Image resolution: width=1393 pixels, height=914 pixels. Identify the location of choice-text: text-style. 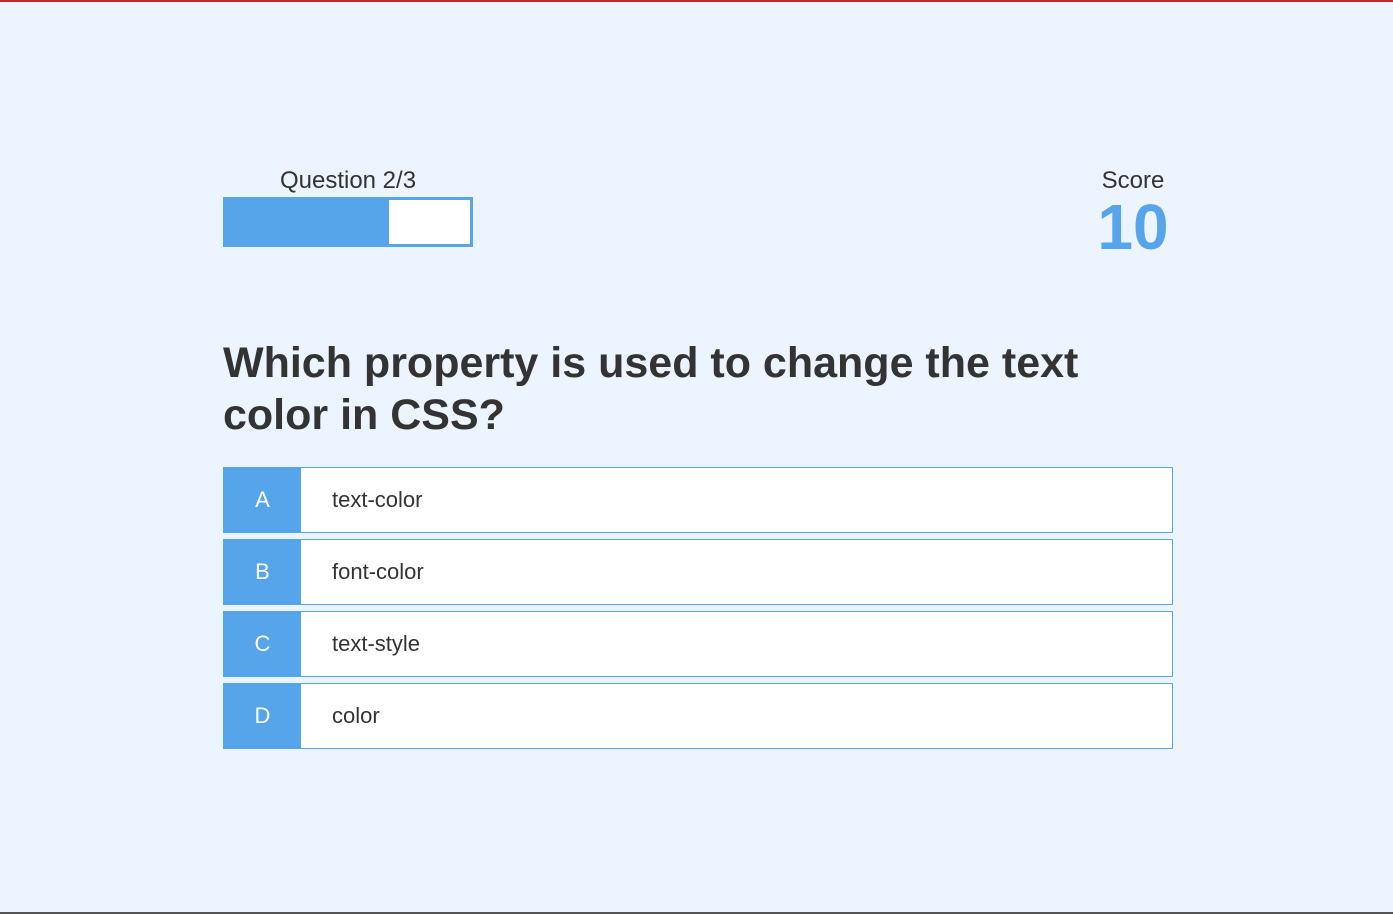
(376, 643).